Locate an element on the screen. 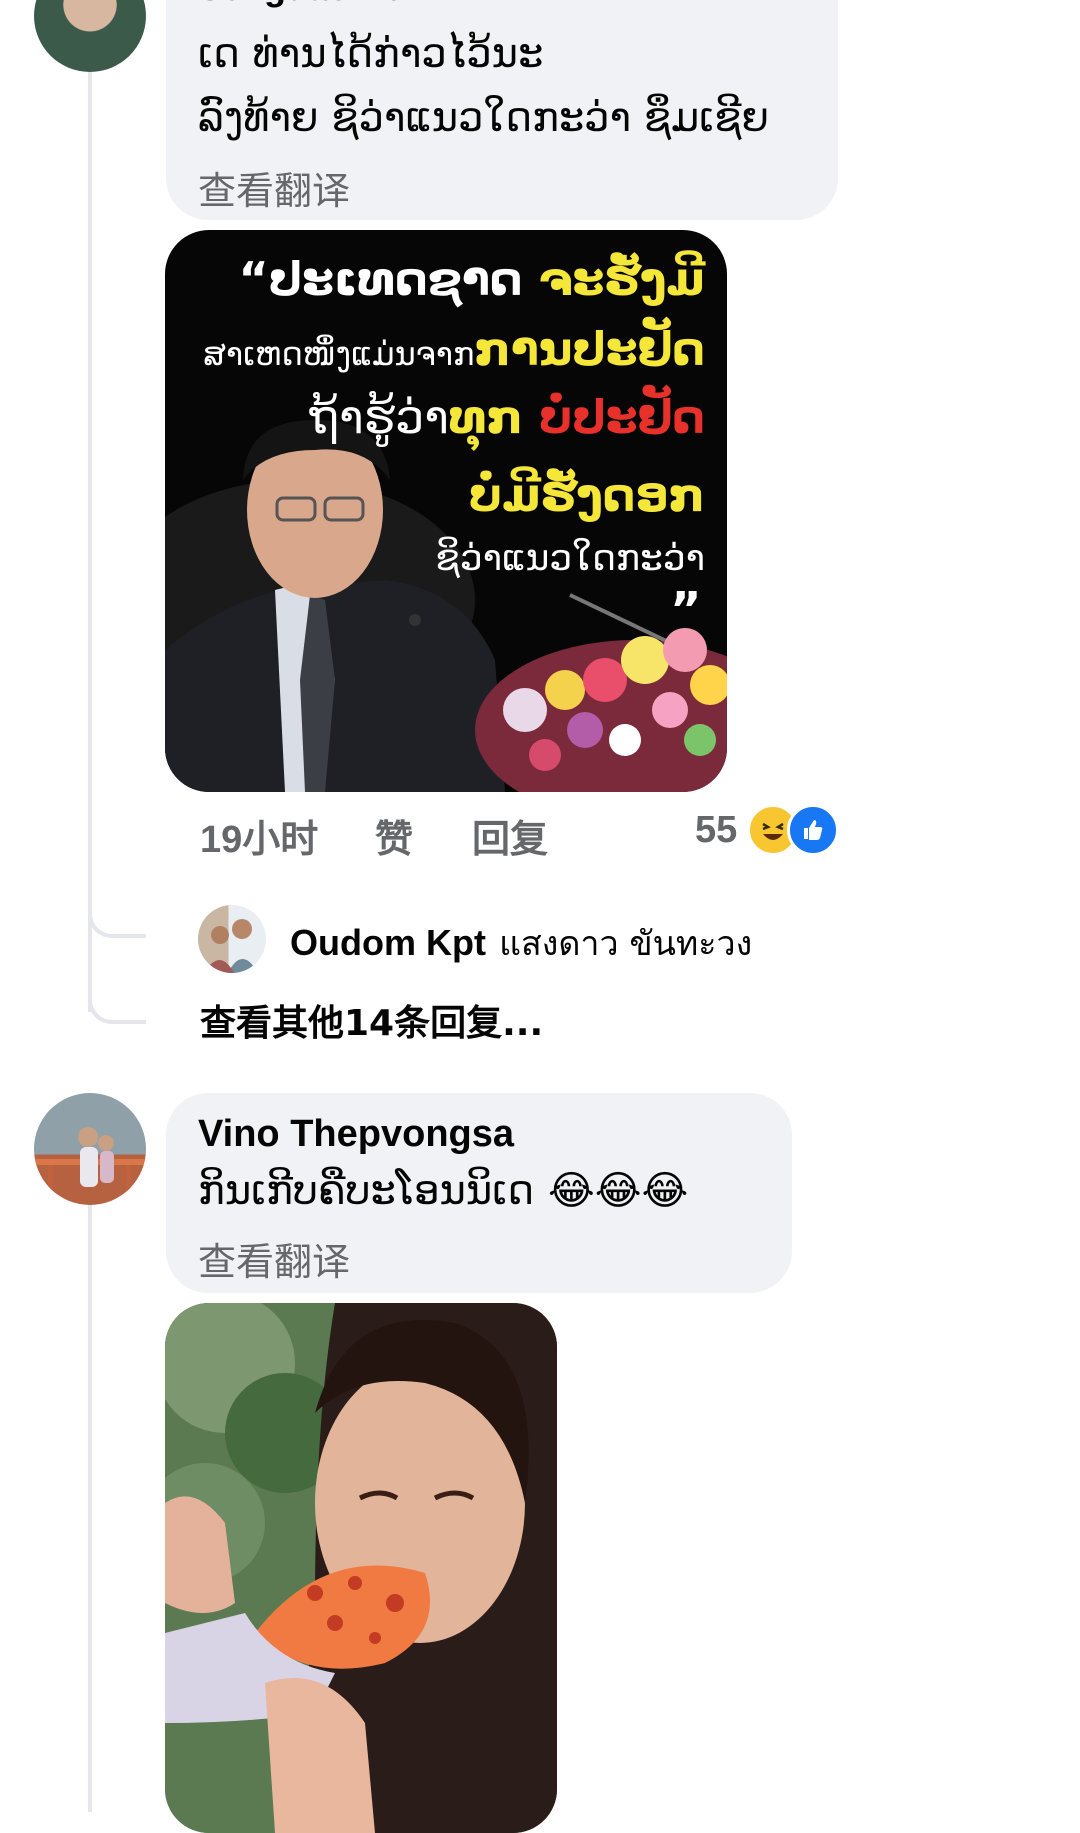  comment-text: ກິນເກີບຄືບະໂອນນິເດ 😂😂😂 is located at coordinates (443, 1191).